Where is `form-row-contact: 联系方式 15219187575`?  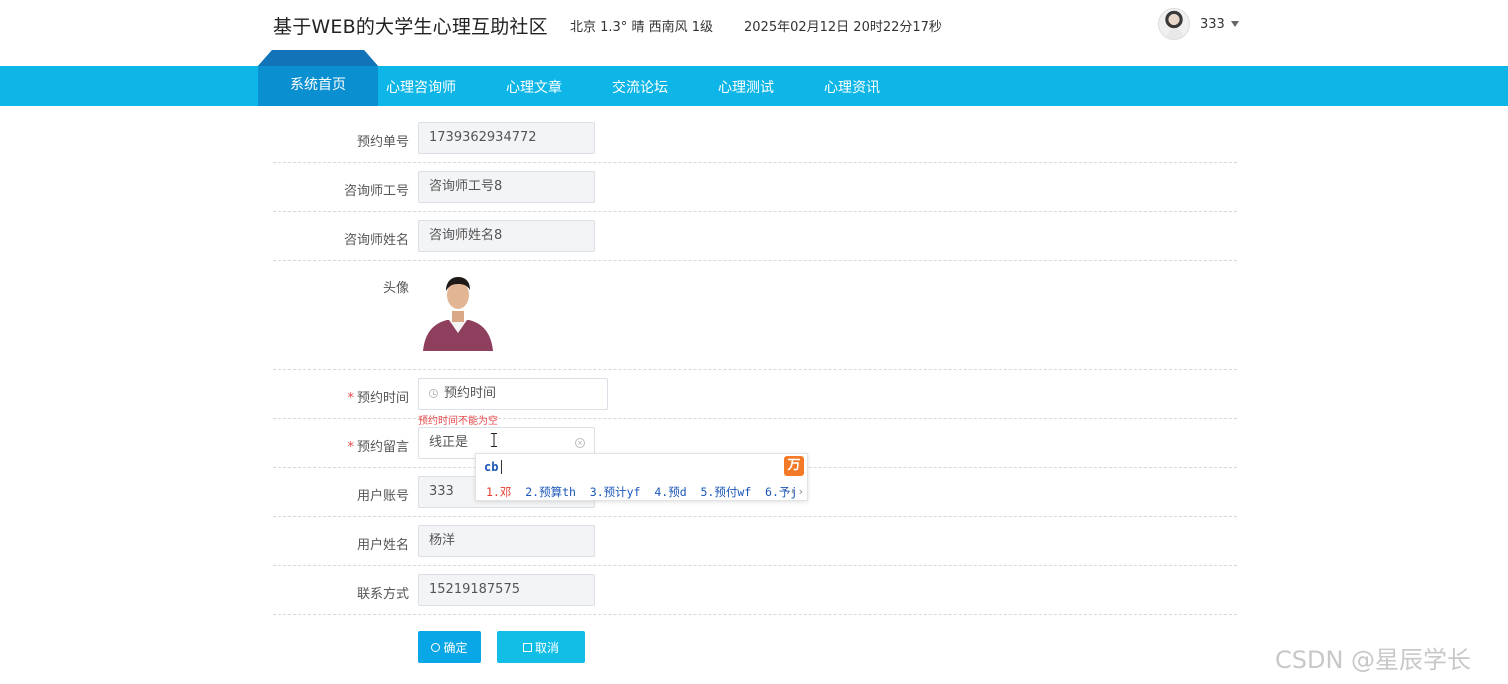
form-row-contact: 联系方式 15219187575 is located at coordinates (755, 590).